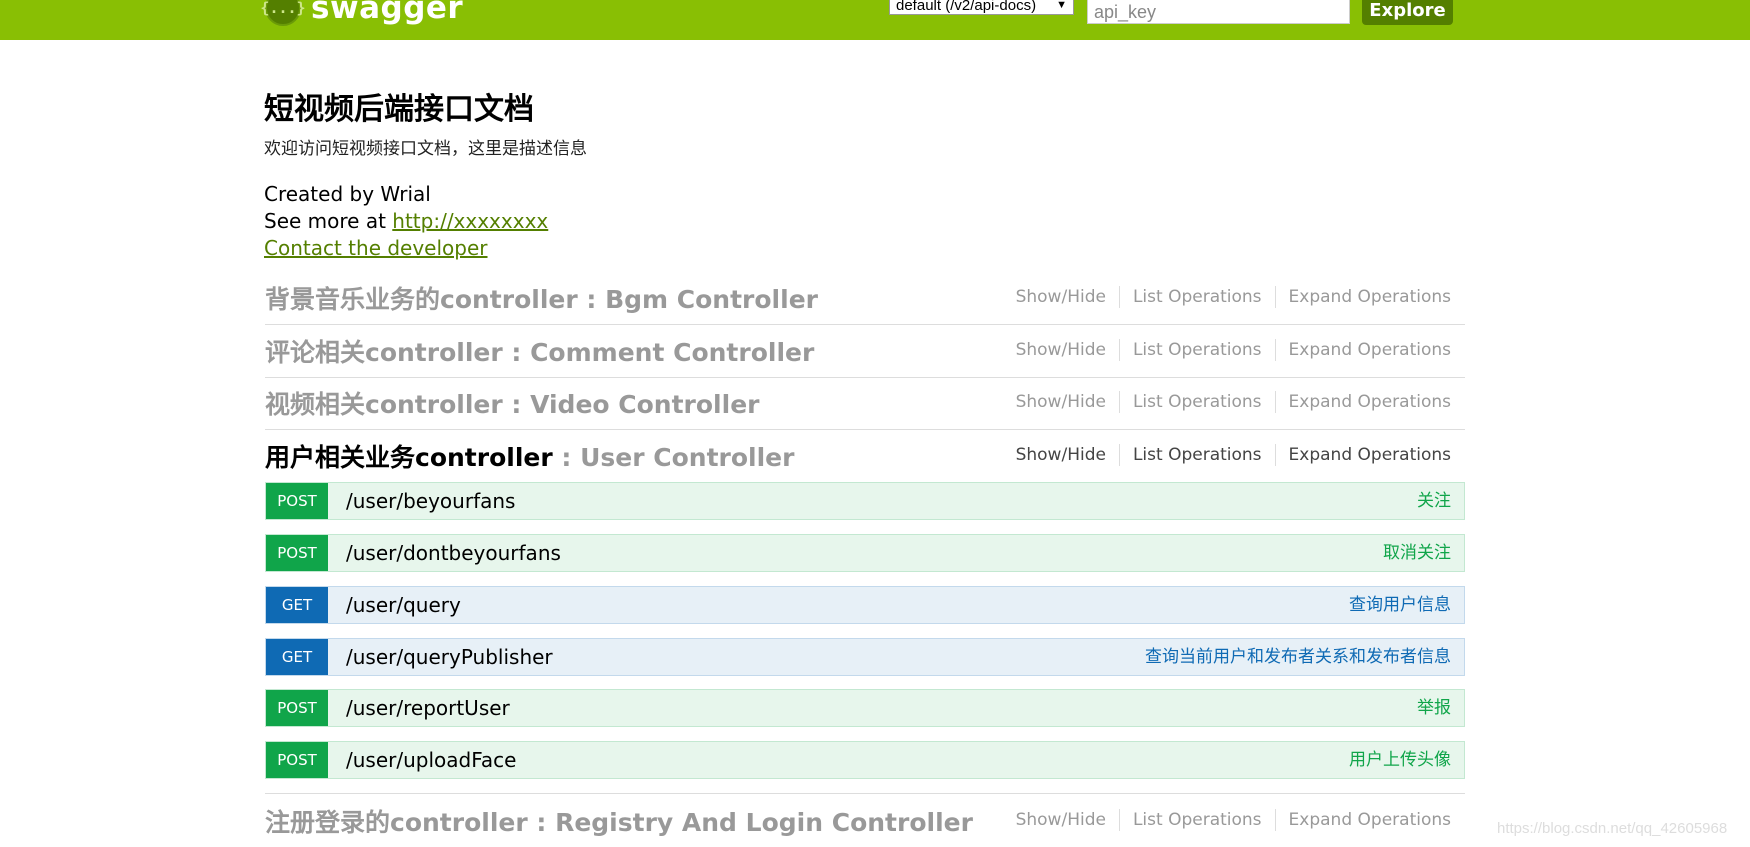 This screenshot has height=847, width=1750. Describe the element at coordinates (865, 605) in the screenshot. I see `operation-row: GET /user/query 查询用户信息` at that location.